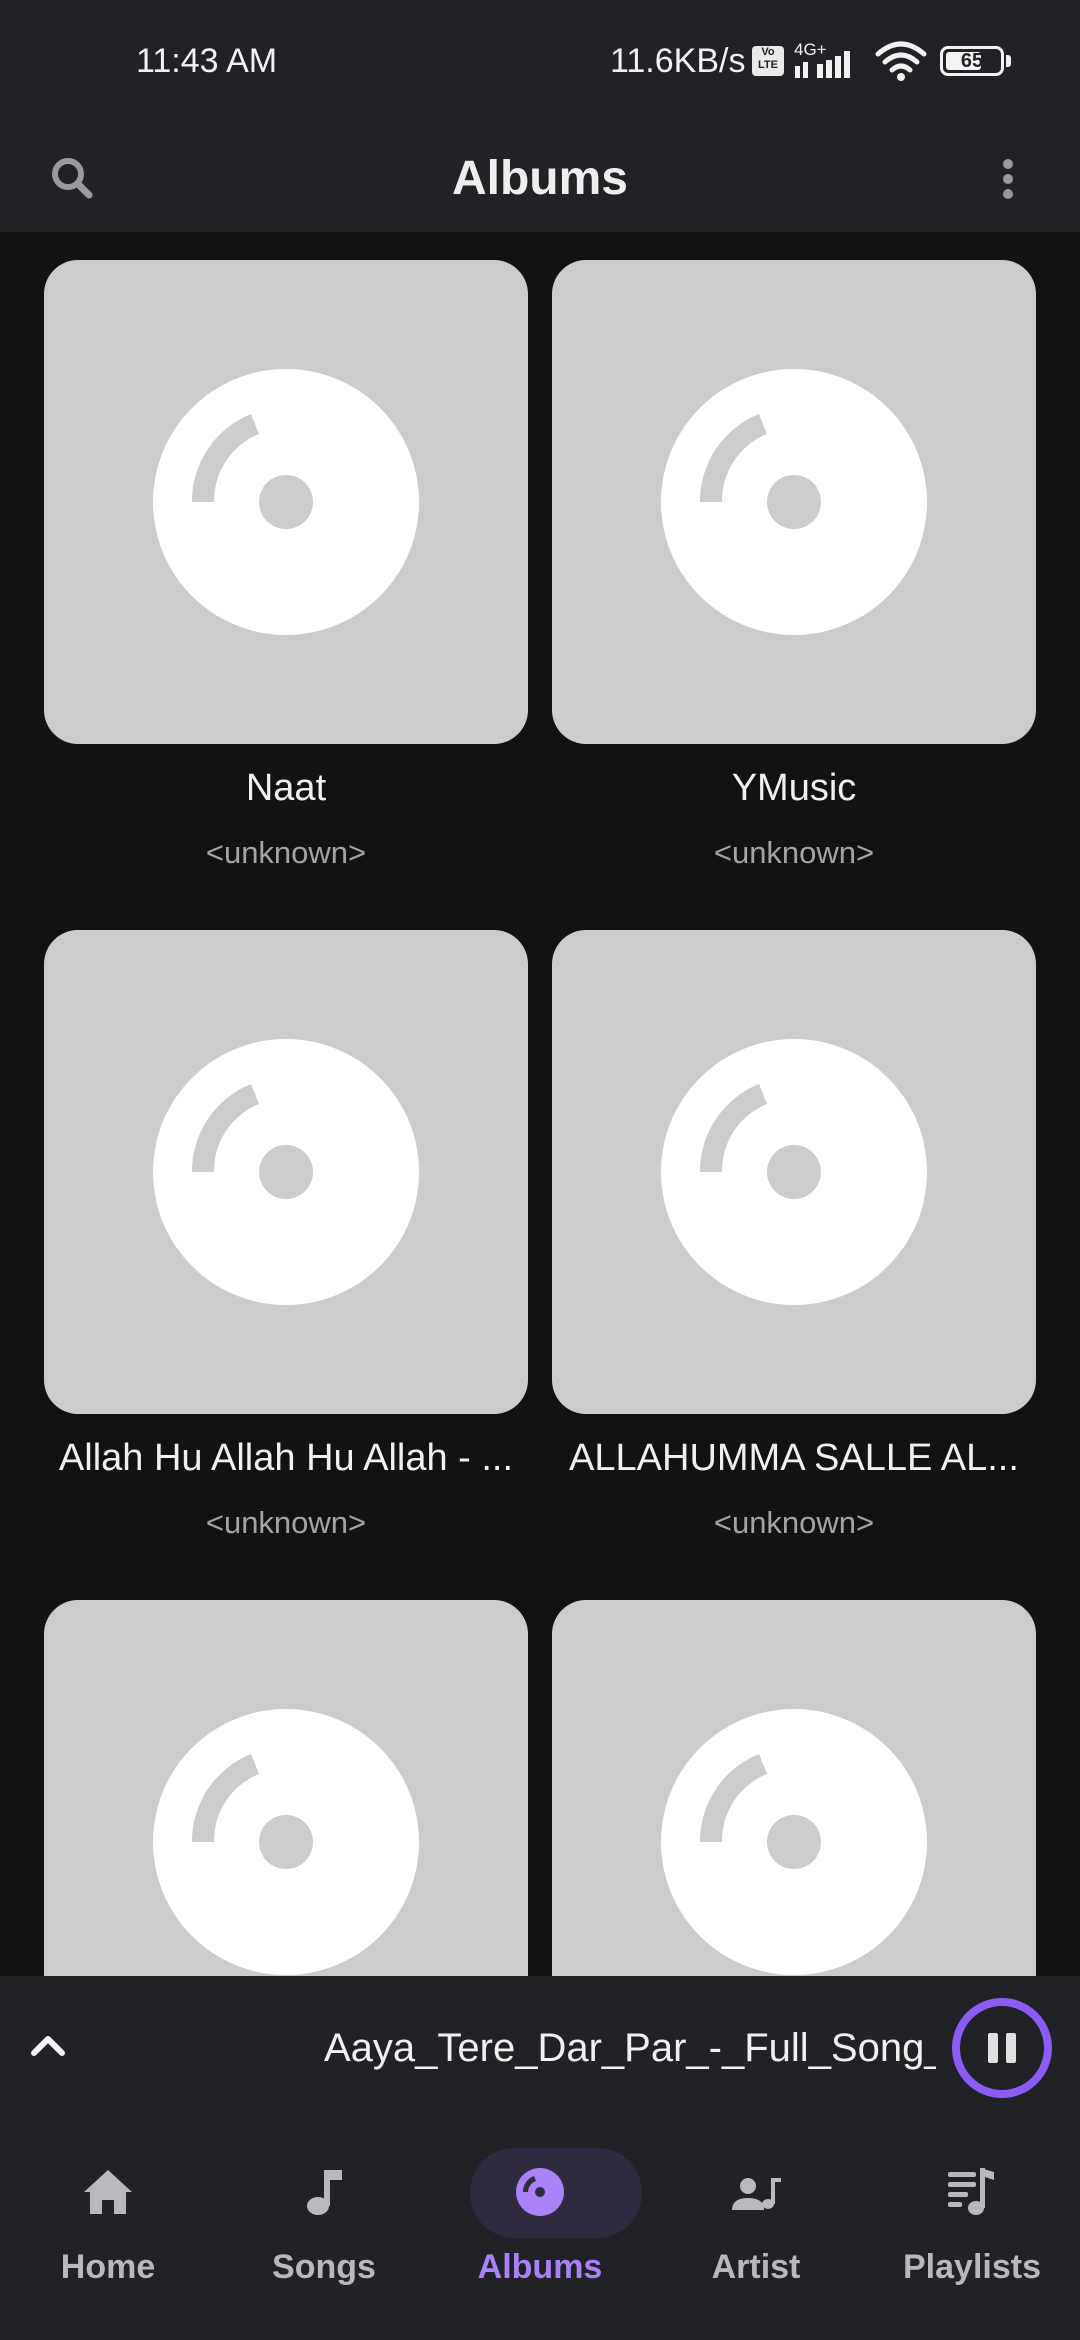 The height and width of the screenshot is (2340, 1080). Describe the element at coordinates (48, 2046) in the screenshot. I see `chevron-up-icon` at that location.